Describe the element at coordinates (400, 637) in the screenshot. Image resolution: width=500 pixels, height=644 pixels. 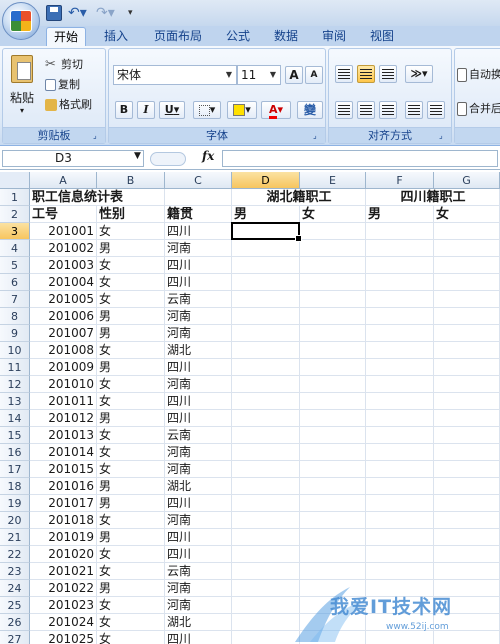
I see `cell-f27` at that location.